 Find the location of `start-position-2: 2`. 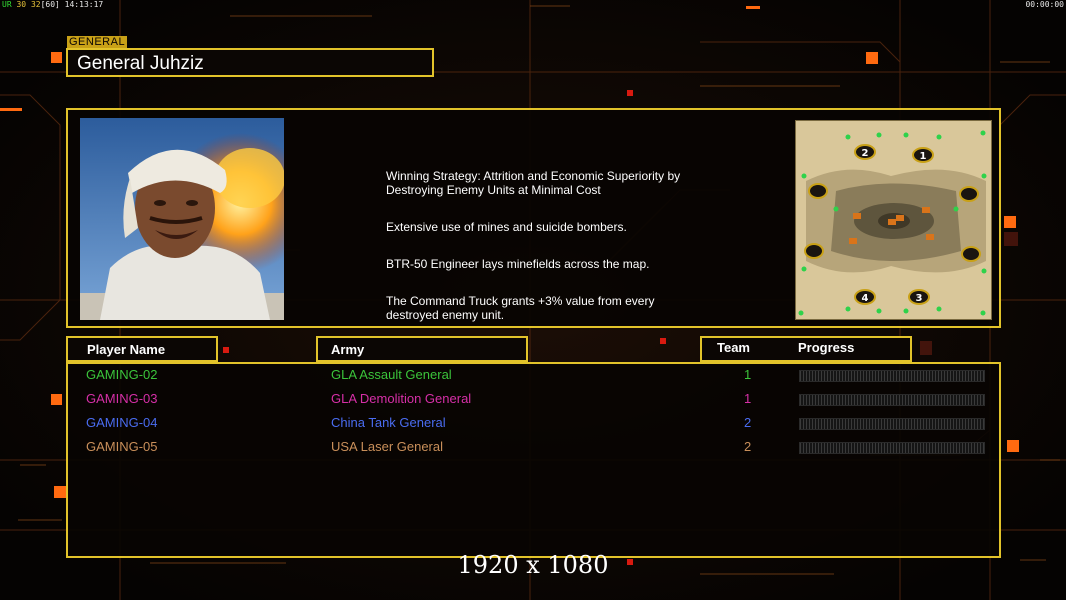

start-position-2: 2 is located at coordinates (865, 153).